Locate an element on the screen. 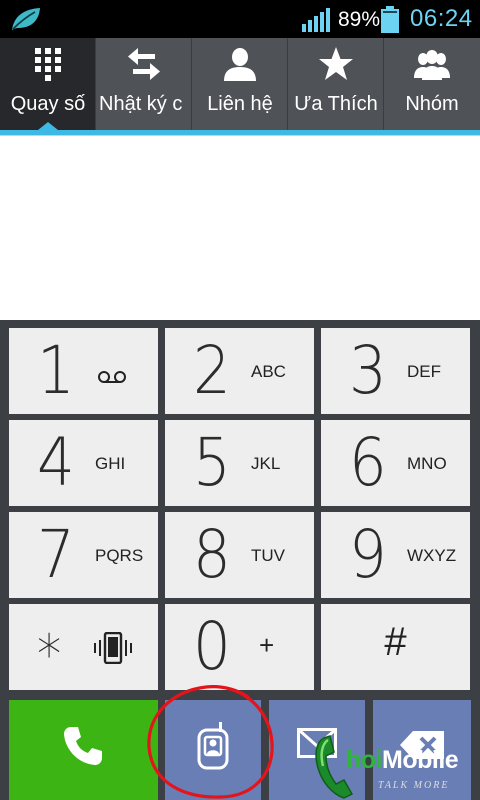 Image resolution: width=480 pixels, height=800 pixels. key-digit: 2 is located at coordinates (212, 370).